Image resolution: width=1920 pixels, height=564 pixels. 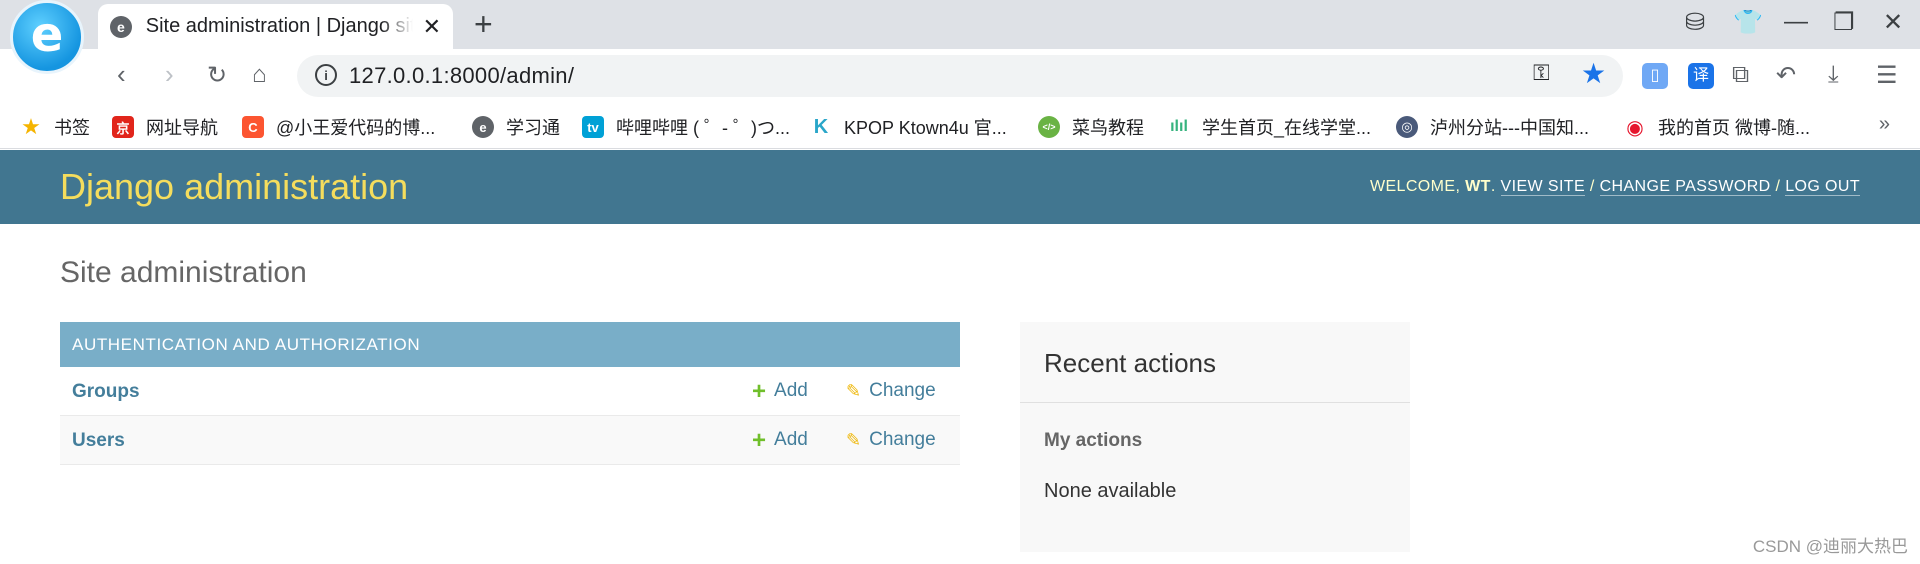 What do you see at coordinates (1740, 75) in the screenshot?
I see `extensions-icon: ⧉` at bounding box center [1740, 75].